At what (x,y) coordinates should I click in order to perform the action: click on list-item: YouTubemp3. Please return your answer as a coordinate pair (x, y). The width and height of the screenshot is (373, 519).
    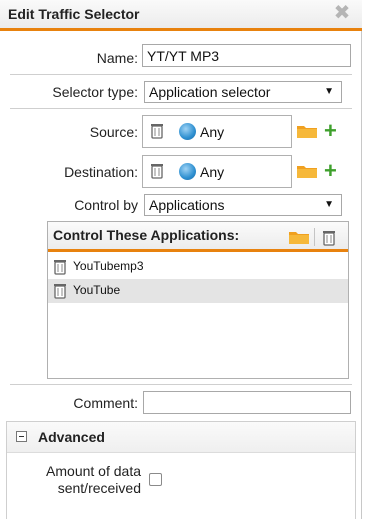
    Looking at the image, I should click on (198, 267).